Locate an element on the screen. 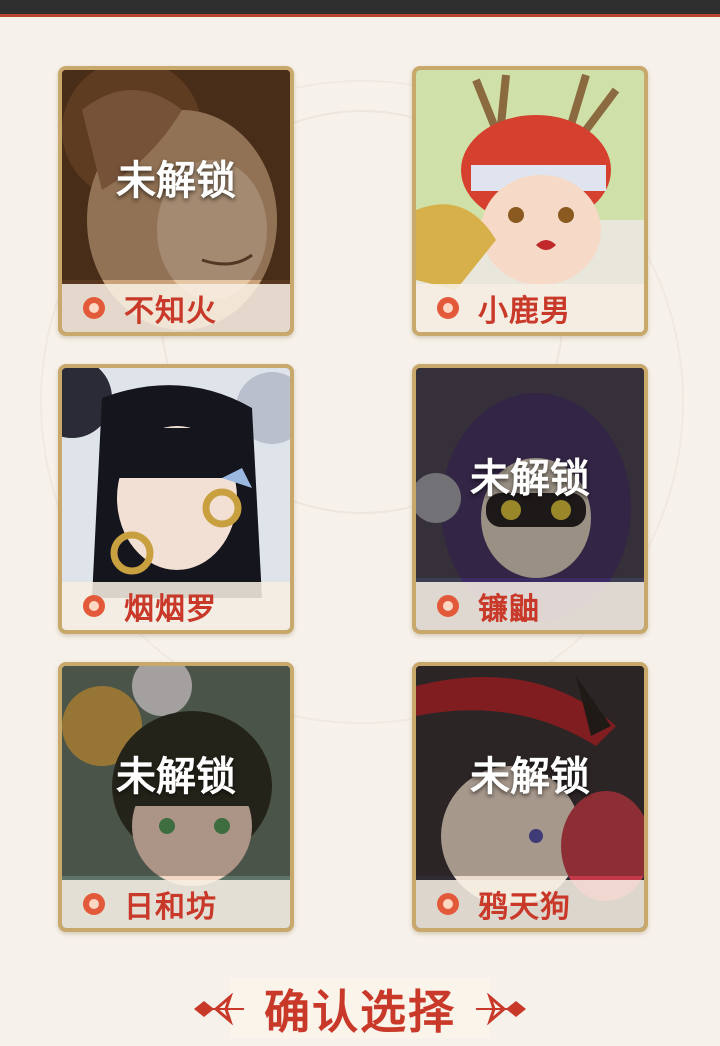 Image resolution: width=720 pixels, height=1046 pixels. name-bar: 日和坊 is located at coordinates (176, 904).